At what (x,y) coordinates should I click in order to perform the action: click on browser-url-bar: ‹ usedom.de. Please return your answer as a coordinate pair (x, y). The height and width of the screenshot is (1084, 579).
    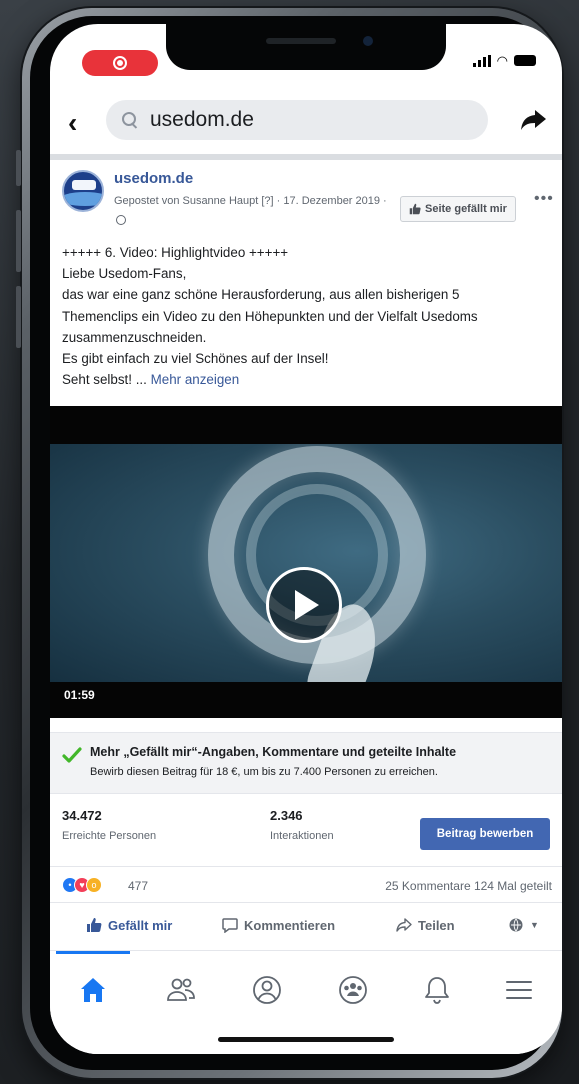
    Looking at the image, I should click on (306, 125).